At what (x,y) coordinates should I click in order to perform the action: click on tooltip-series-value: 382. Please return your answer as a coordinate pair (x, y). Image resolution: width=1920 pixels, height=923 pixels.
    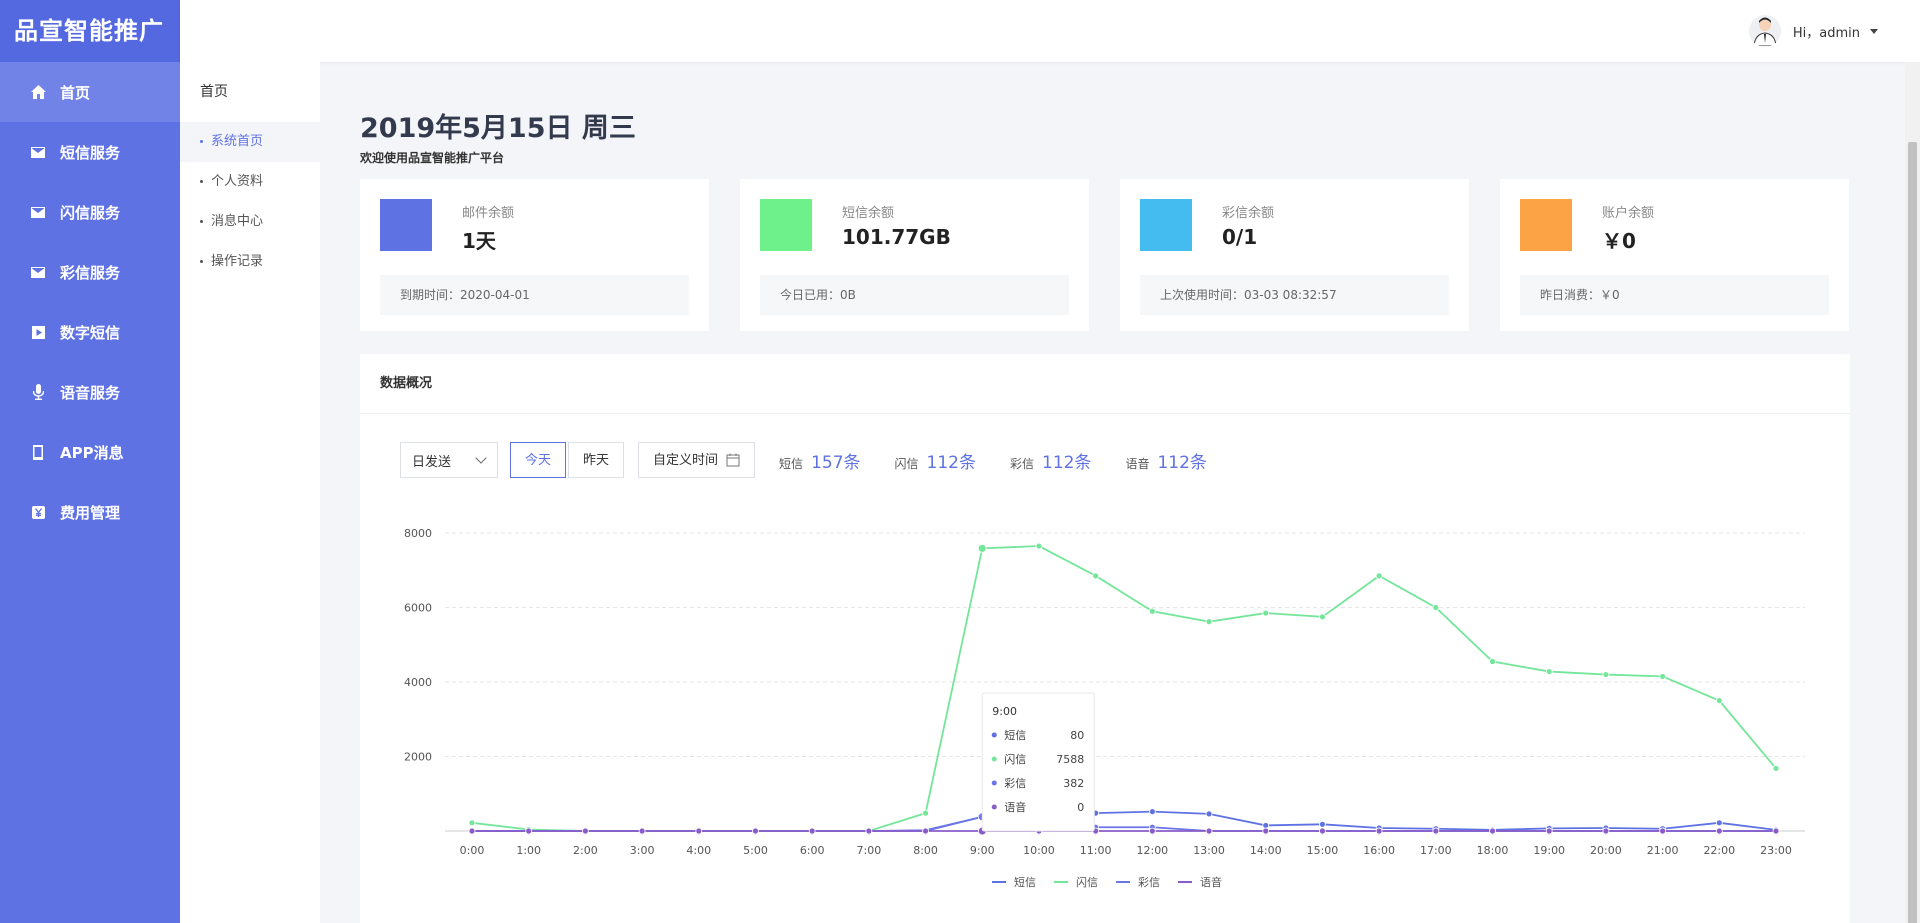
    Looking at the image, I should click on (1073, 783).